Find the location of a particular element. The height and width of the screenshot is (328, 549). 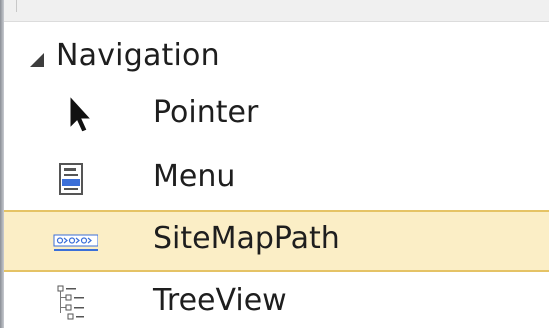

group-header-label: Navigation is located at coordinates (138, 55).